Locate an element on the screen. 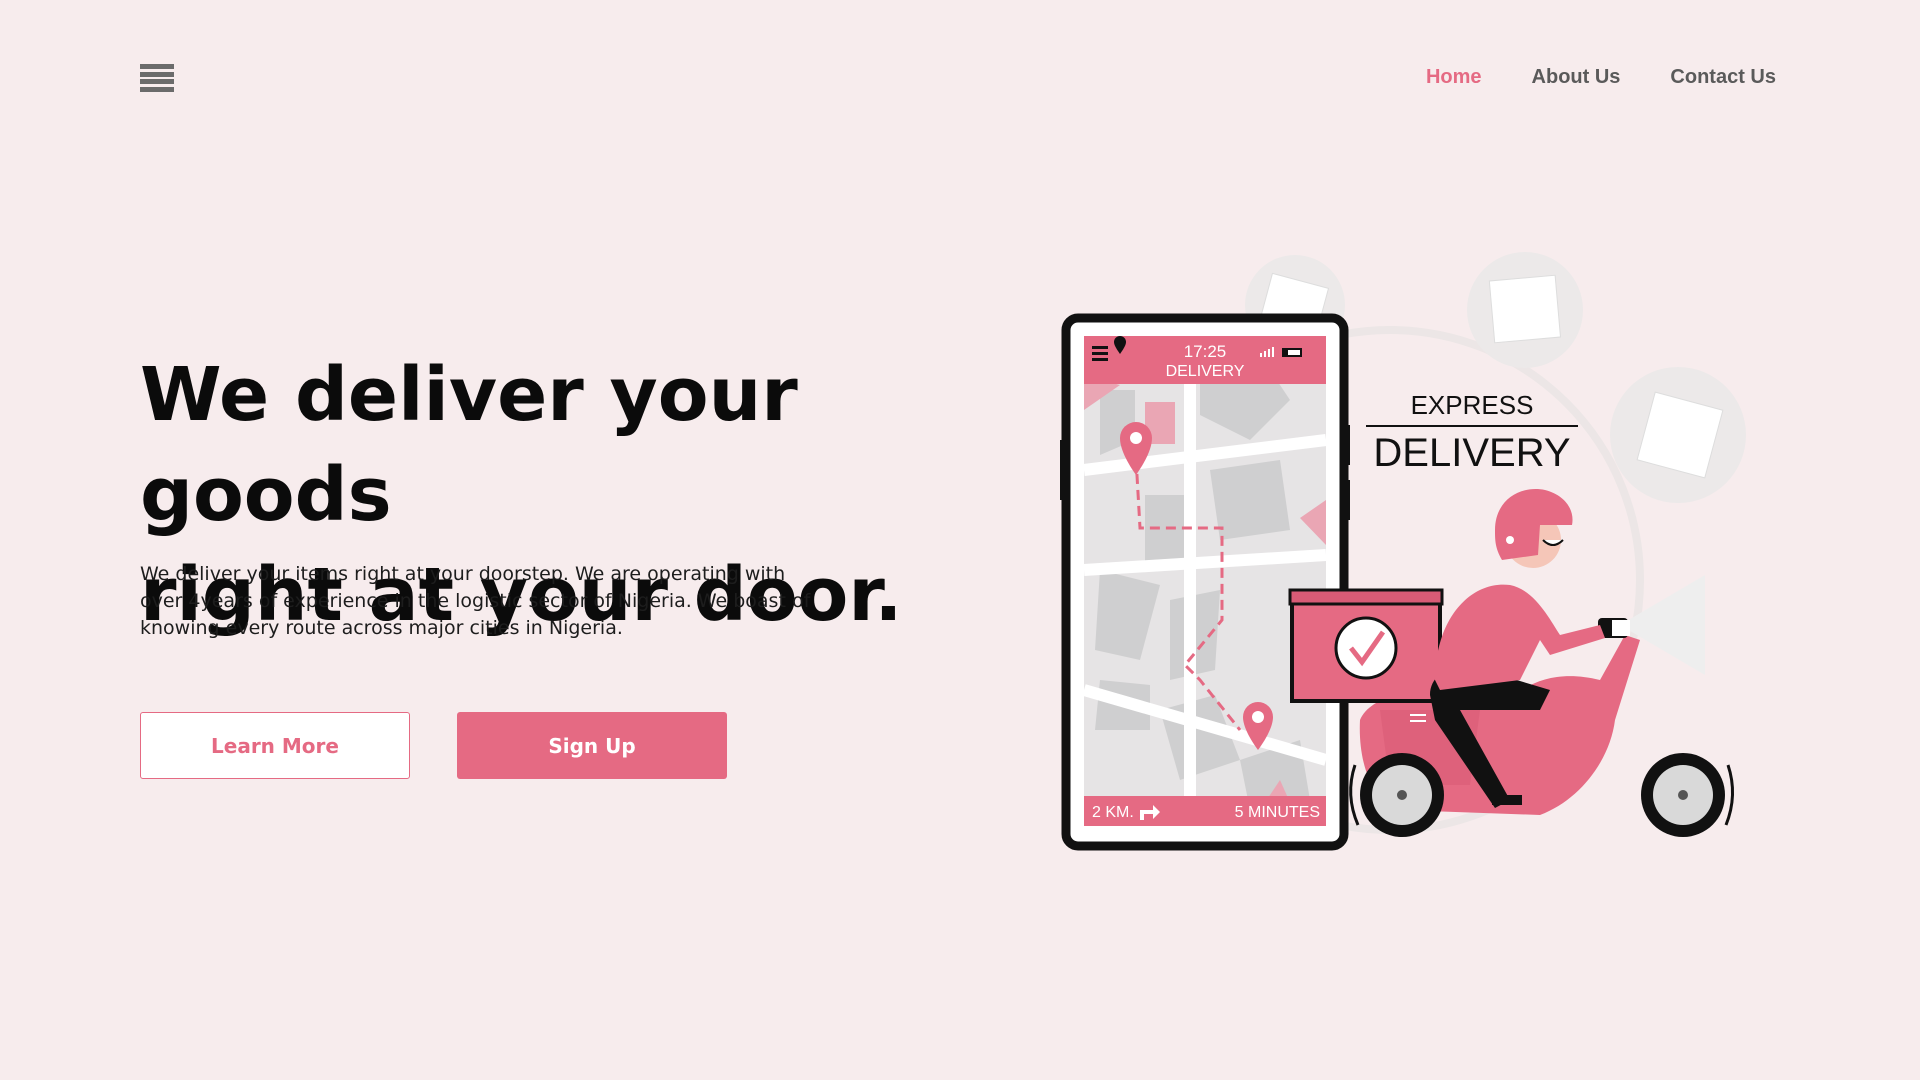 This screenshot has width=1920, height=1080. sign-up-button: Sign Up is located at coordinates (592, 745).